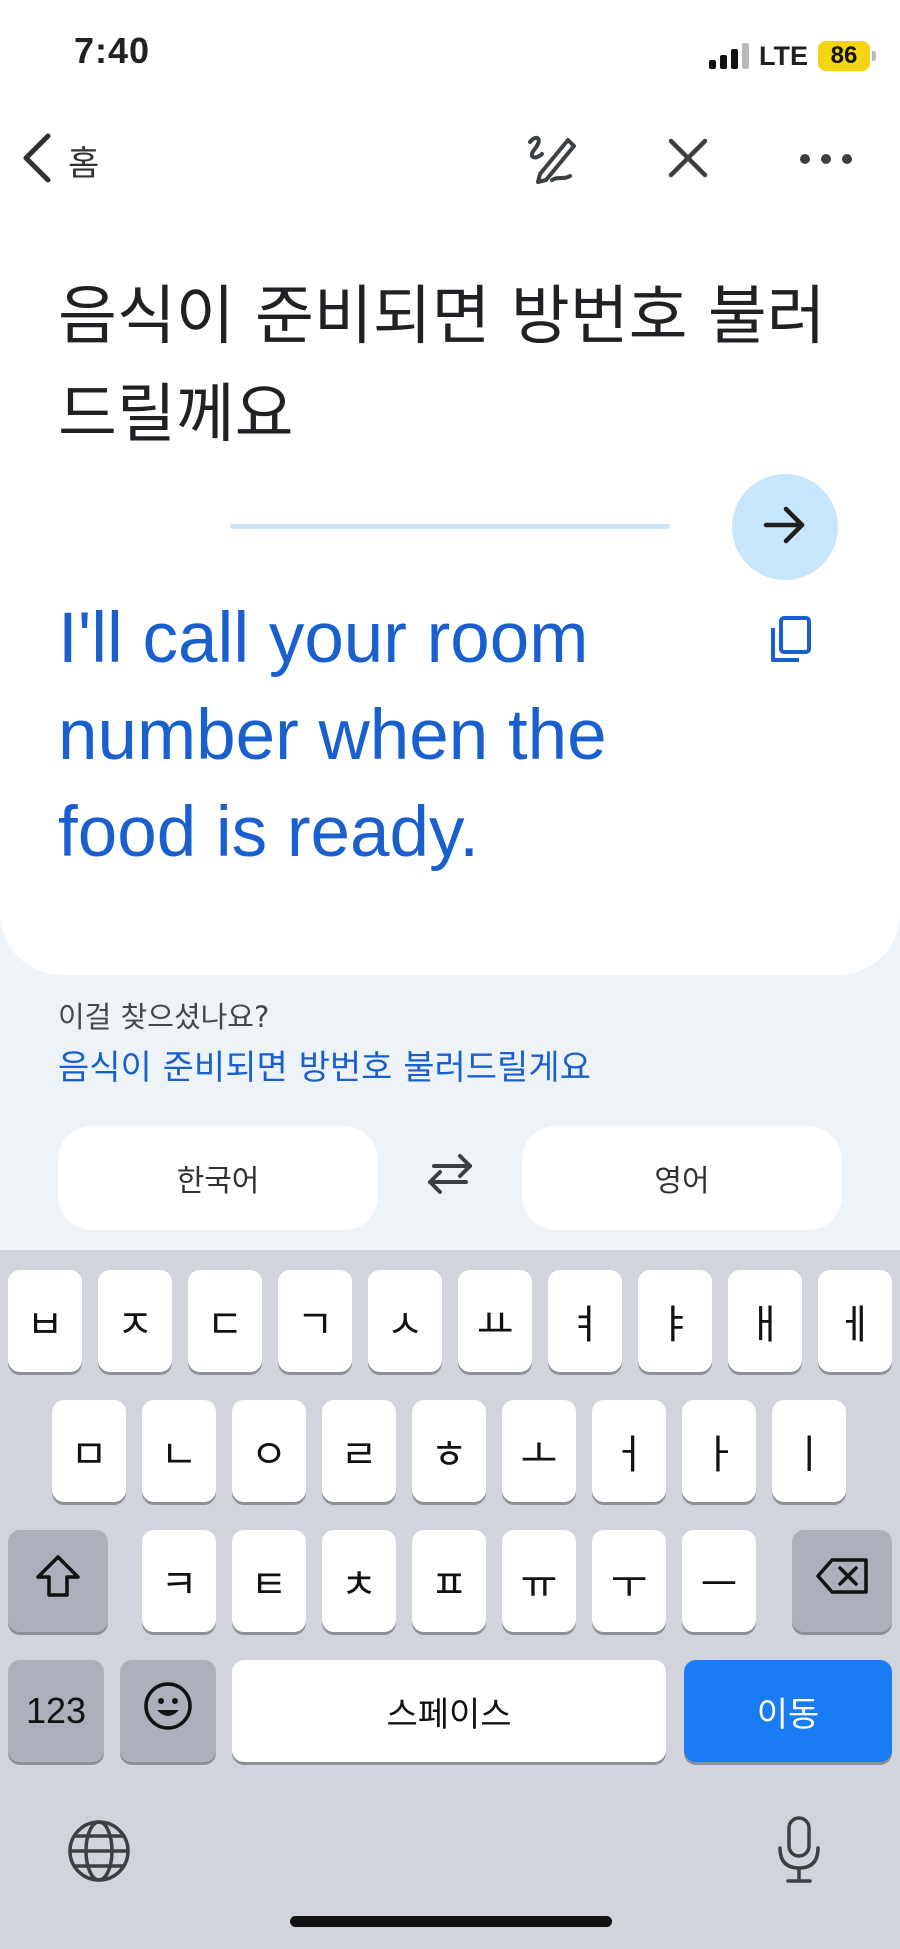 This screenshot has height=1949, width=900. I want to click on close-button, so click(688, 160).